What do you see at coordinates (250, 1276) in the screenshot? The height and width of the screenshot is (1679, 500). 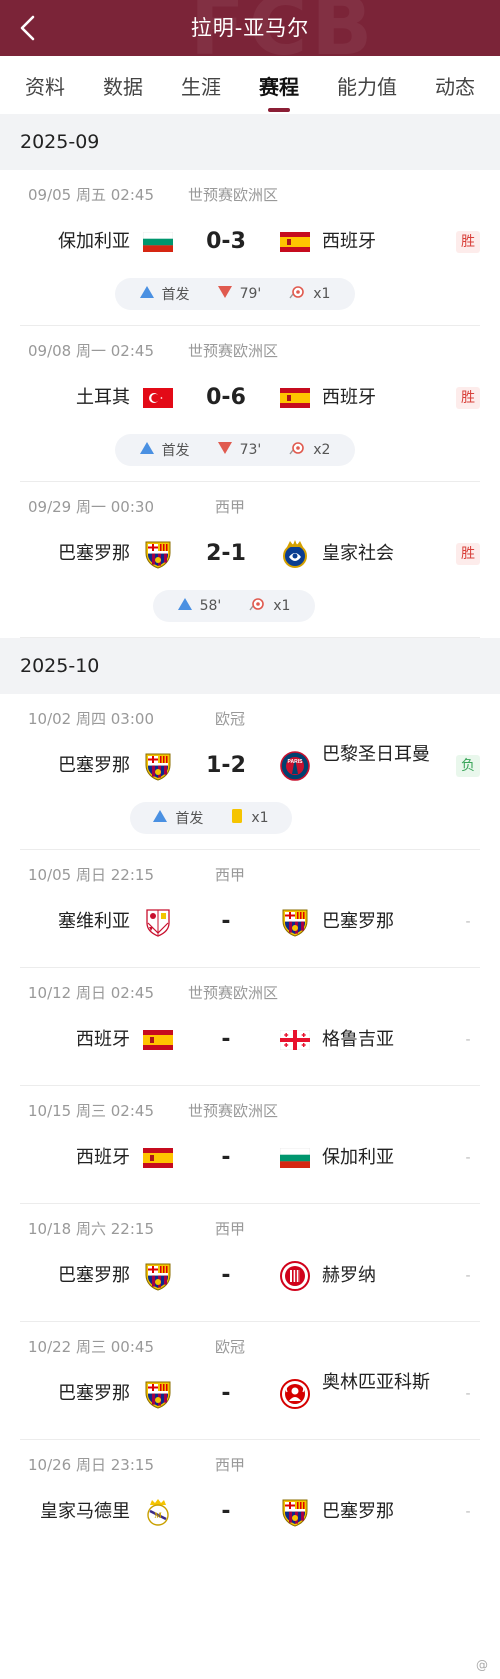 I see `match-row: 巴塞罗那 - 赫罗纳 -` at bounding box center [250, 1276].